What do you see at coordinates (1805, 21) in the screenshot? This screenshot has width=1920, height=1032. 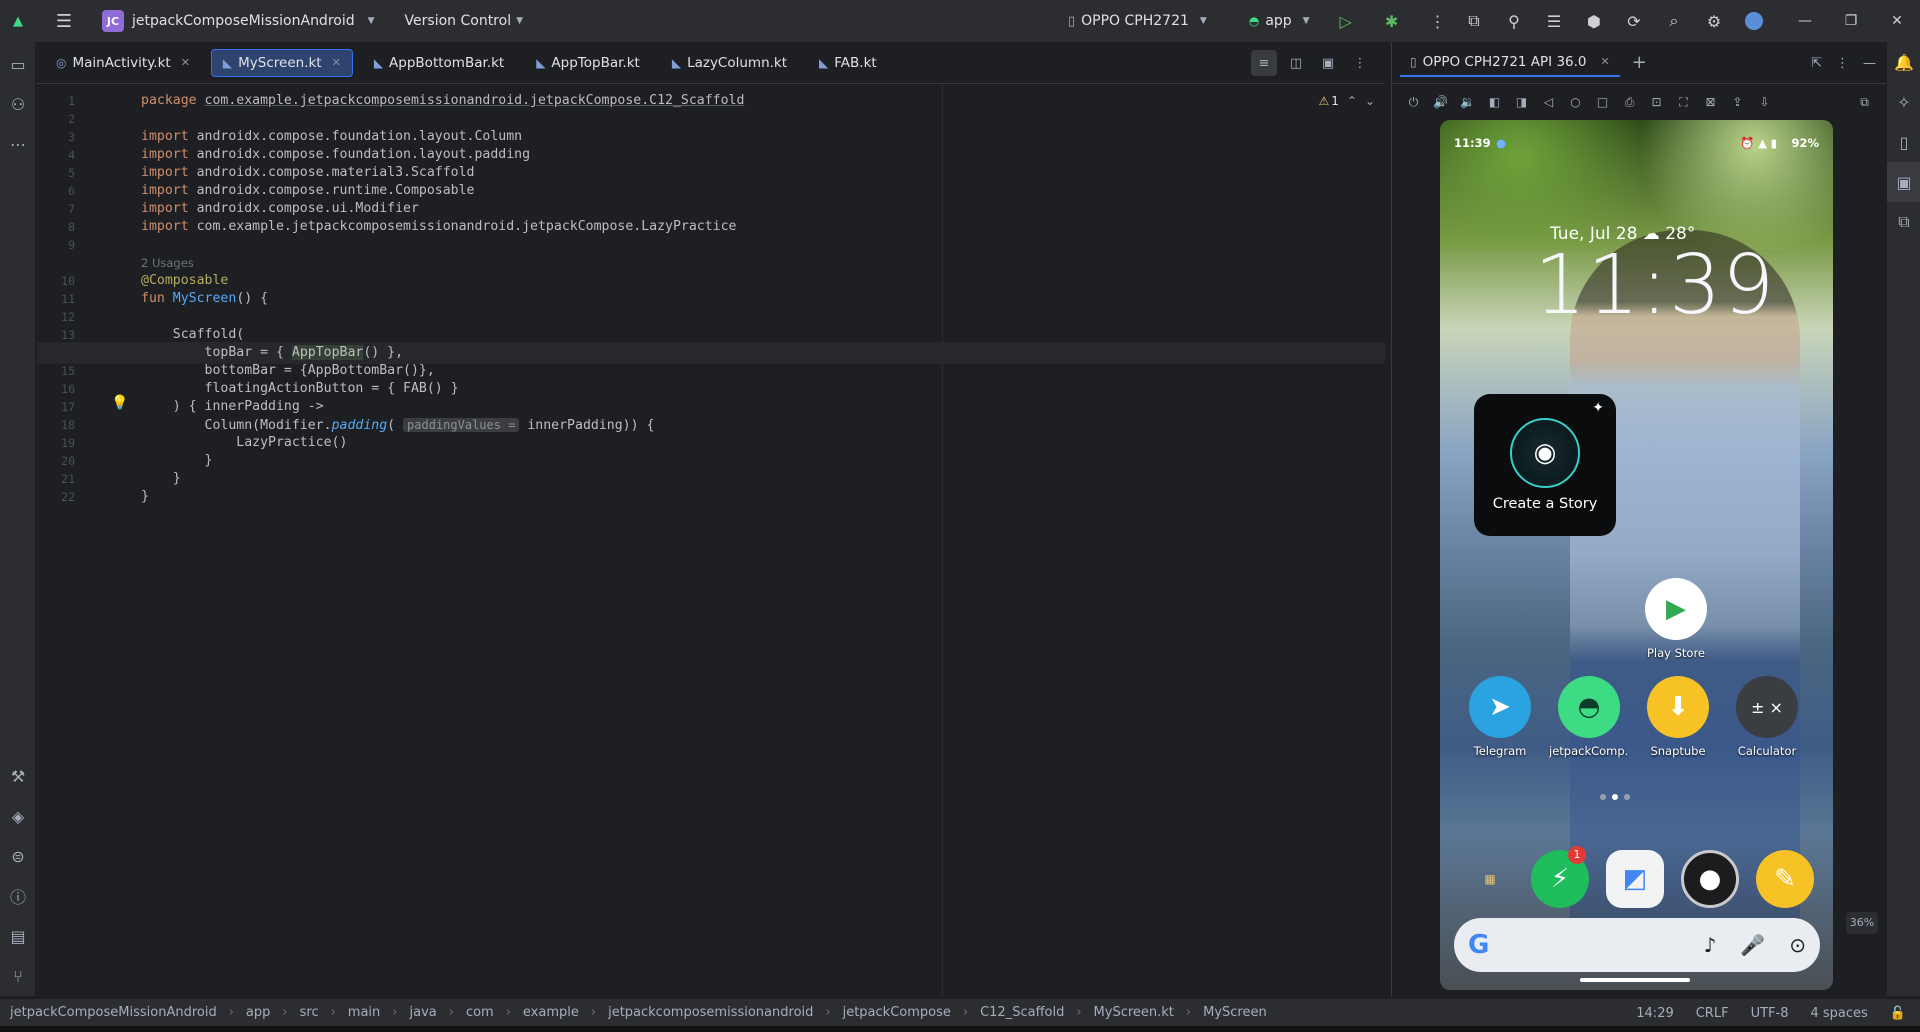 I see `minimize-window-icon: —` at bounding box center [1805, 21].